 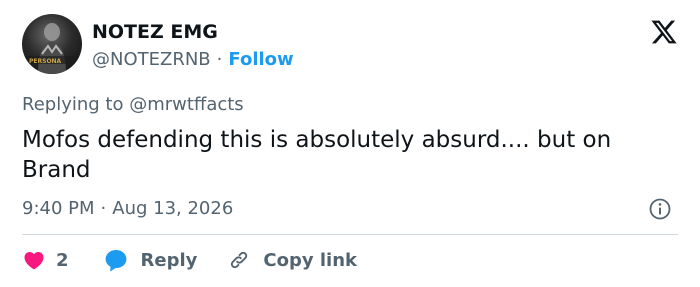 I want to click on link-icon, so click(x=239, y=260).